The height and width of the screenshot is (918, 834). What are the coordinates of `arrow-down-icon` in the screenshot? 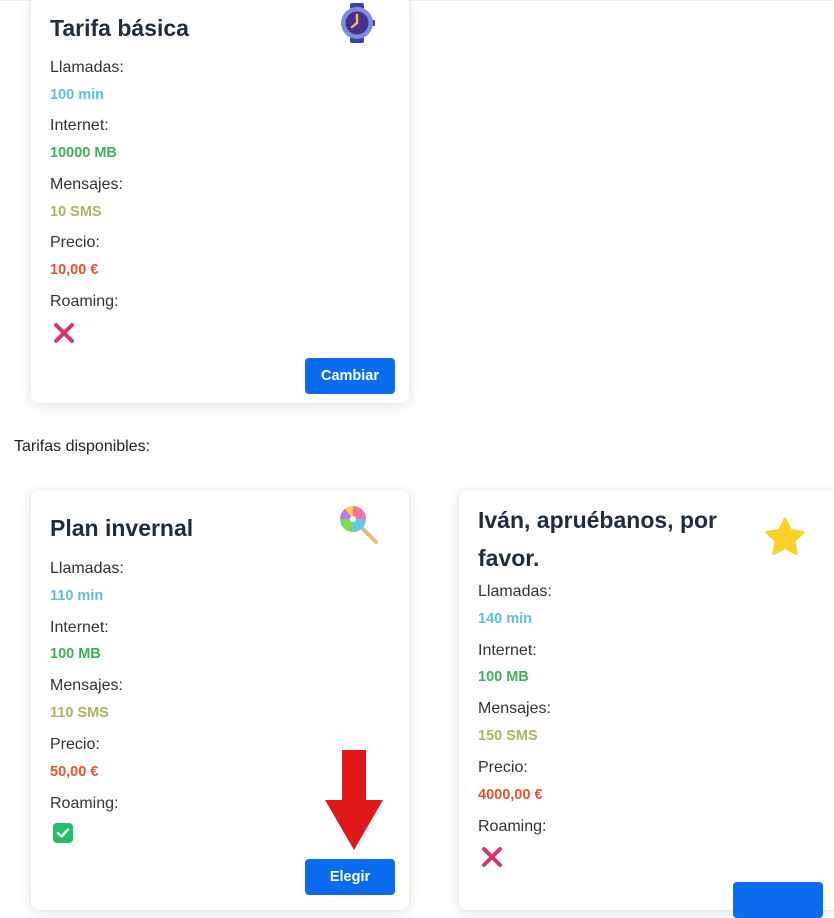 It's located at (354, 800).